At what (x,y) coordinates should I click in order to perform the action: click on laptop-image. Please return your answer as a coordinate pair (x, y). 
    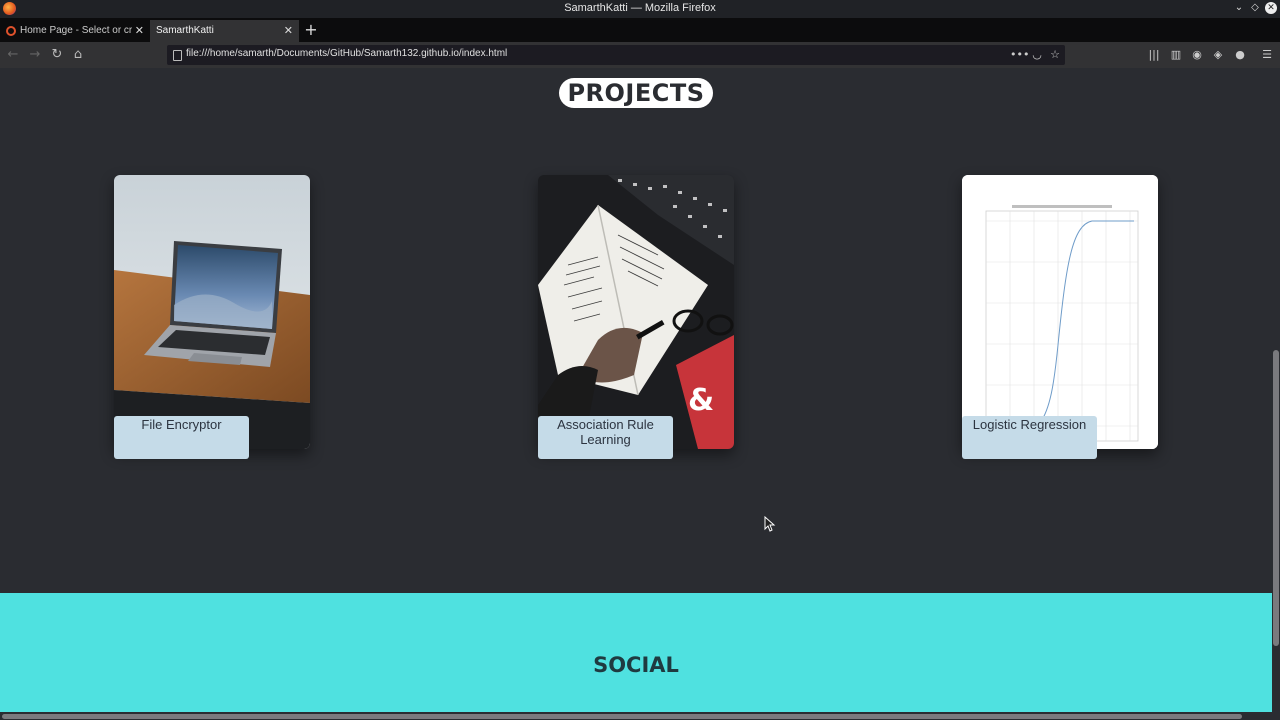
    Looking at the image, I should click on (212, 312).